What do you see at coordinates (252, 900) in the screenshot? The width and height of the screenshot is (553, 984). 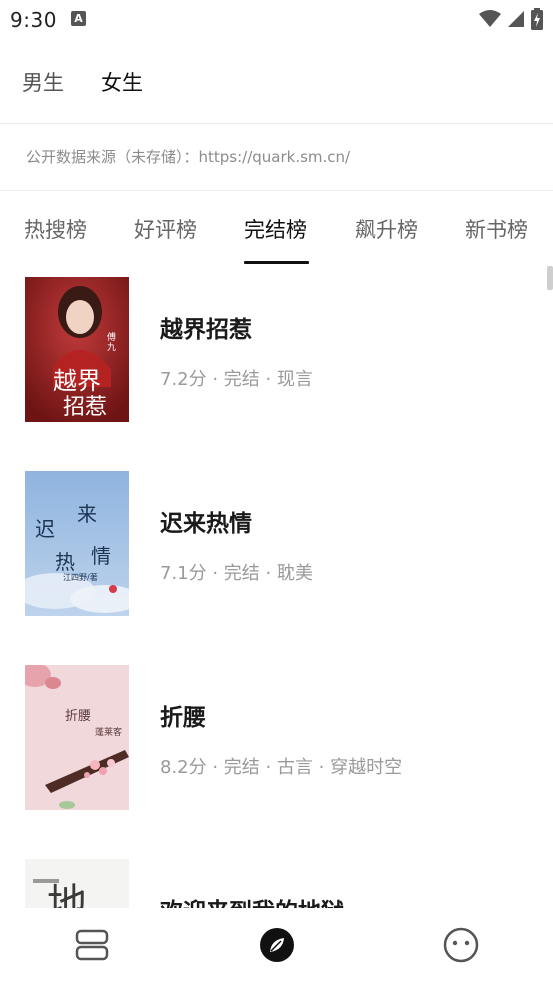 I see `book-title: 欢迎来到我的地狱` at bounding box center [252, 900].